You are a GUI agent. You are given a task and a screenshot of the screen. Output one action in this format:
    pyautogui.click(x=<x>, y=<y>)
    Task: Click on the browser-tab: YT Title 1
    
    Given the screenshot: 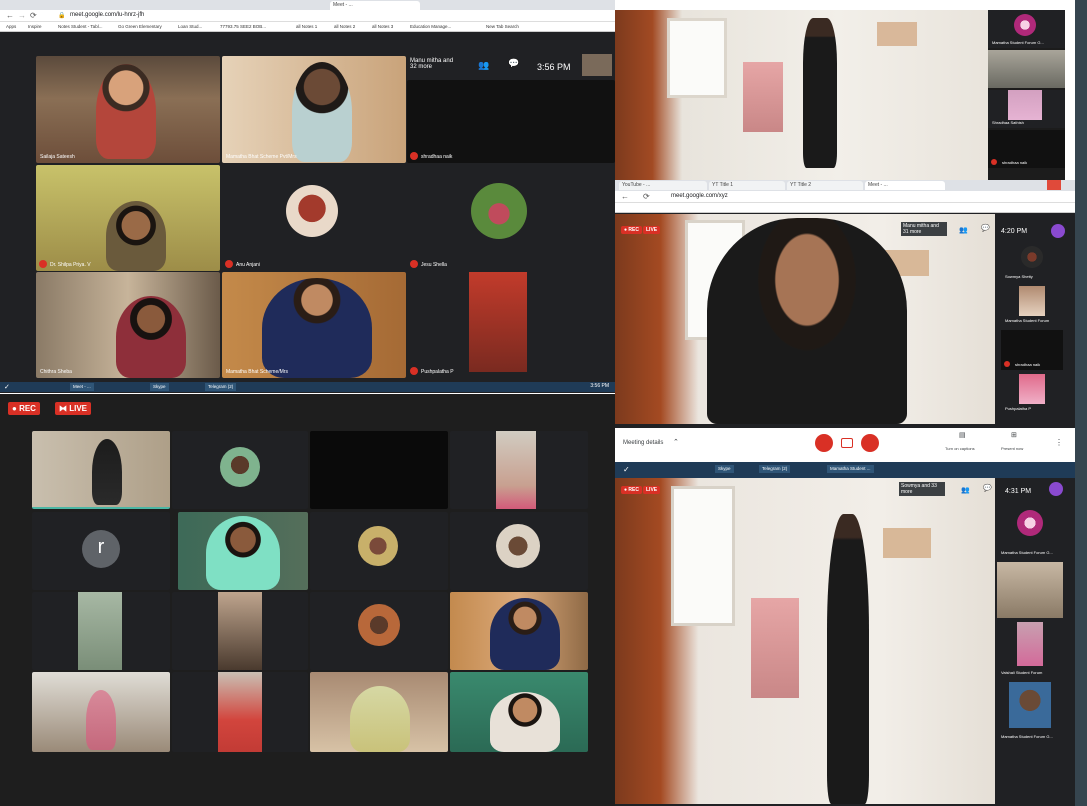 What is the action you would take?
    pyautogui.click(x=747, y=185)
    